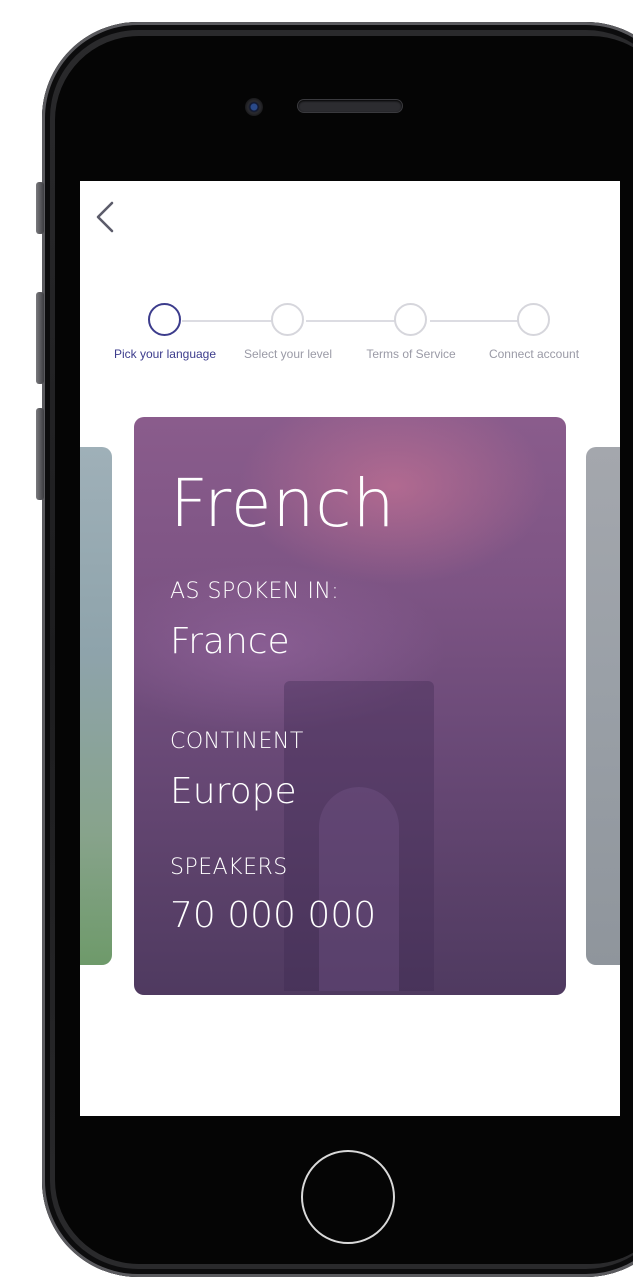 The width and height of the screenshot is (633, 1281). I want to click on back-button, so click(105, 217).